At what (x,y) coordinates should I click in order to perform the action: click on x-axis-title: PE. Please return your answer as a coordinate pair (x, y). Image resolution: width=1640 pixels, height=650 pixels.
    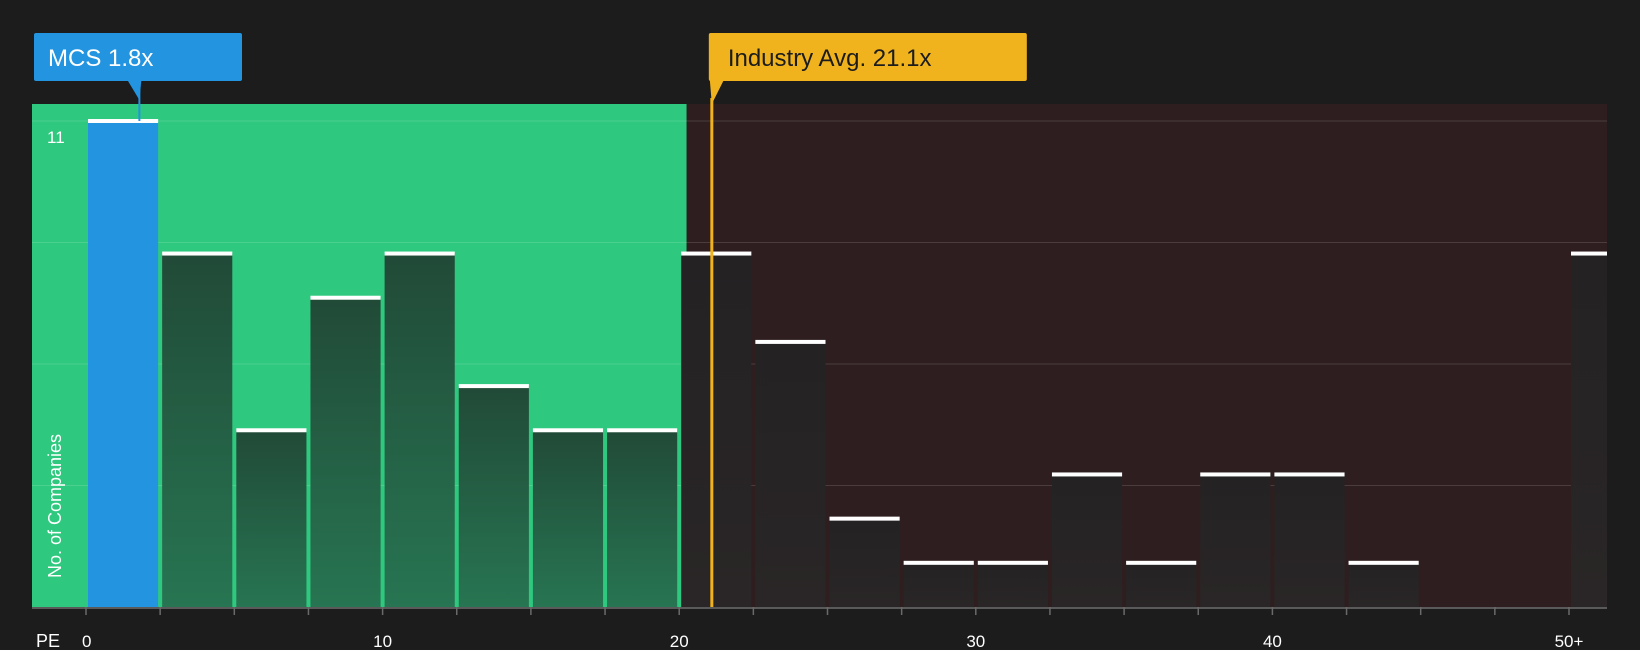
    Looking at the image, I should click on (48, 640).